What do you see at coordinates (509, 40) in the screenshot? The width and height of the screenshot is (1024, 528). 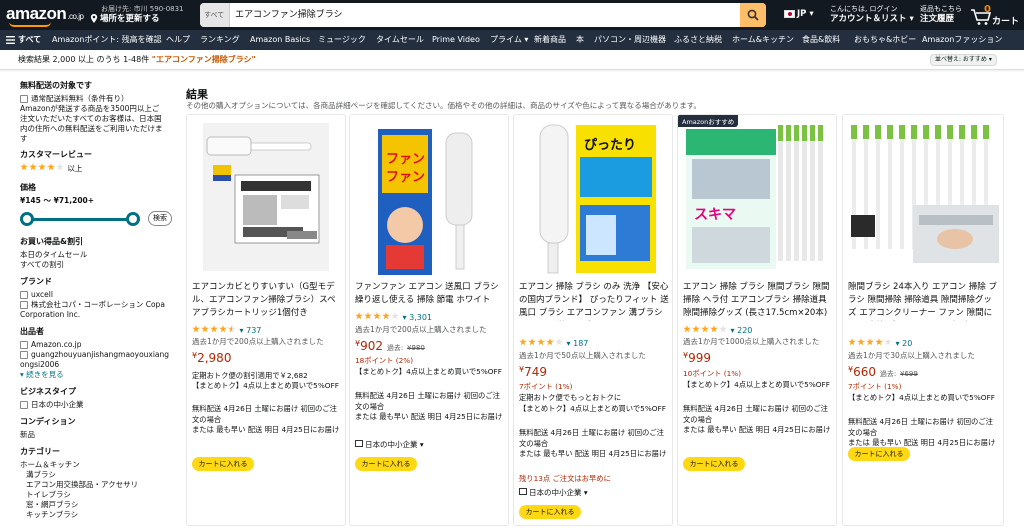 I see `nav-item-prime: プライム ▾` at bounding box center [509, 40].